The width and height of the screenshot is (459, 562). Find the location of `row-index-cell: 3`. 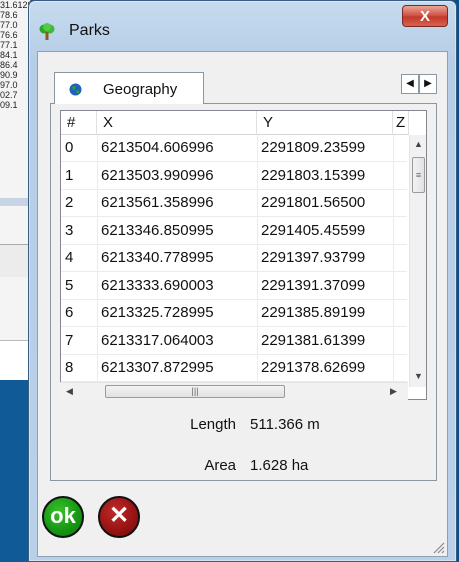

row-index-cell: 3 is located at coordinates (79, 231).